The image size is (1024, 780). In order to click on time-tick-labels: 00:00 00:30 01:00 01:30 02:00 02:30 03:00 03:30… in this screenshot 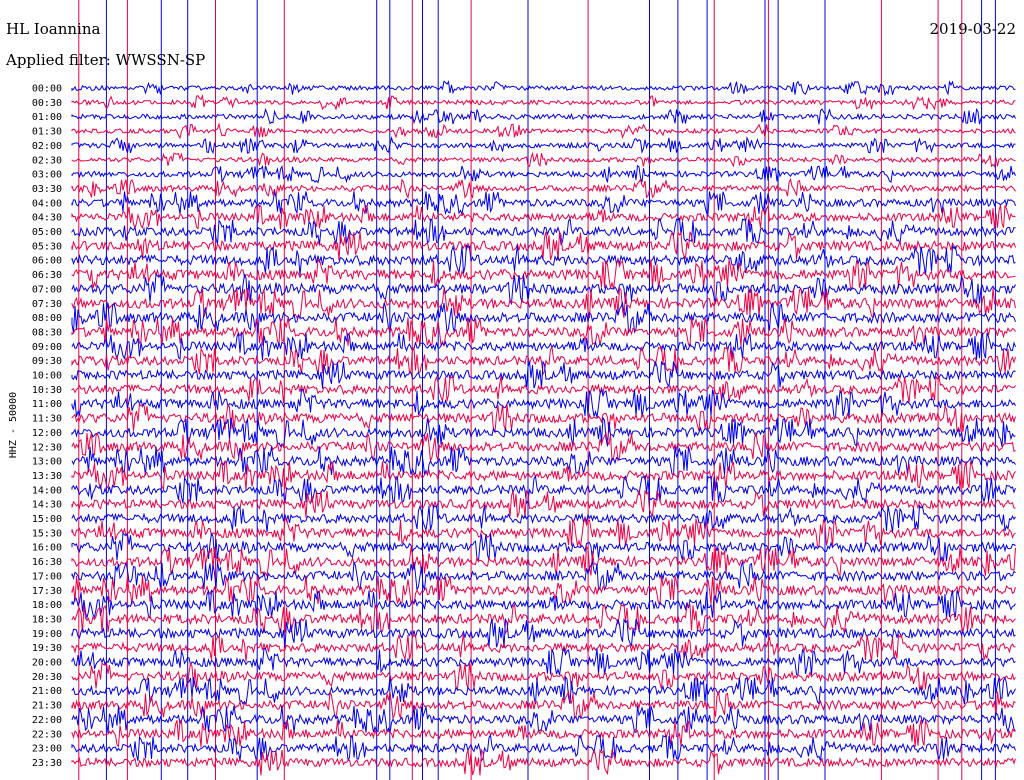, I will do `click(47, 426)`.